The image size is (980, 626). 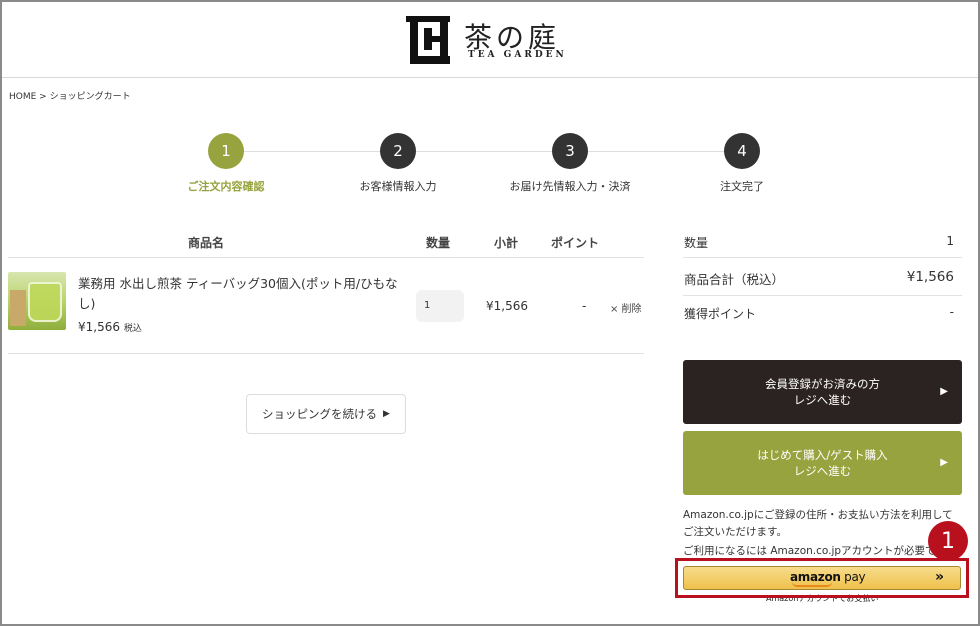 I want to click on step-1-label: ご注文内容確認, so click(x=226, y=186).